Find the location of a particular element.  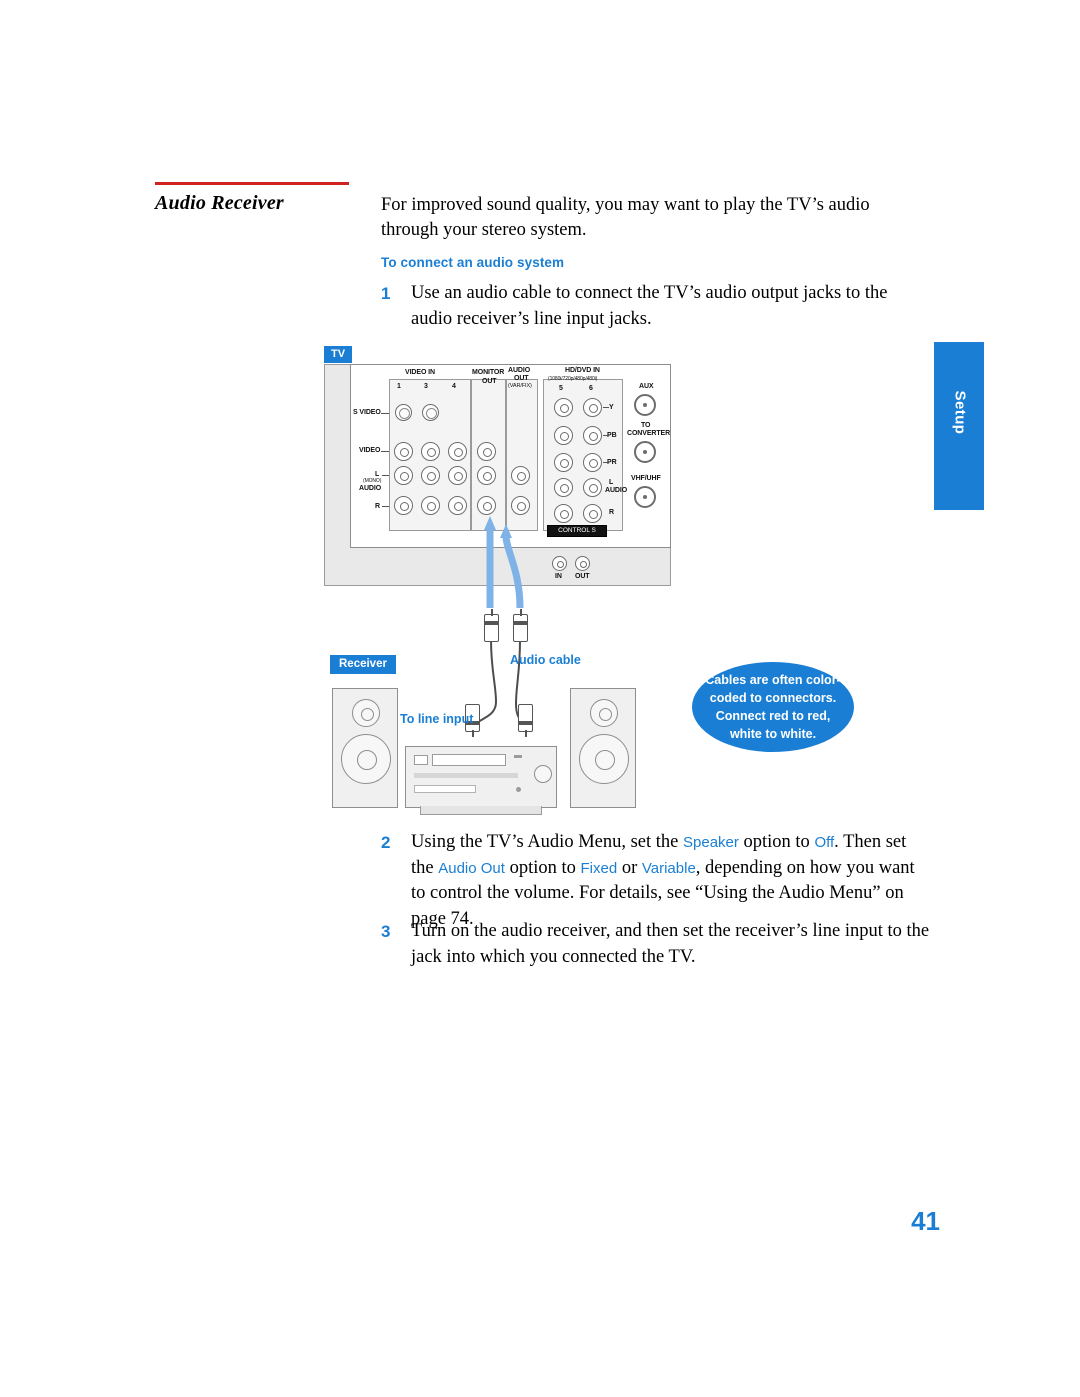

label-audio-out-sub: (VAR/FIX) is located at coordinates (520, 386).